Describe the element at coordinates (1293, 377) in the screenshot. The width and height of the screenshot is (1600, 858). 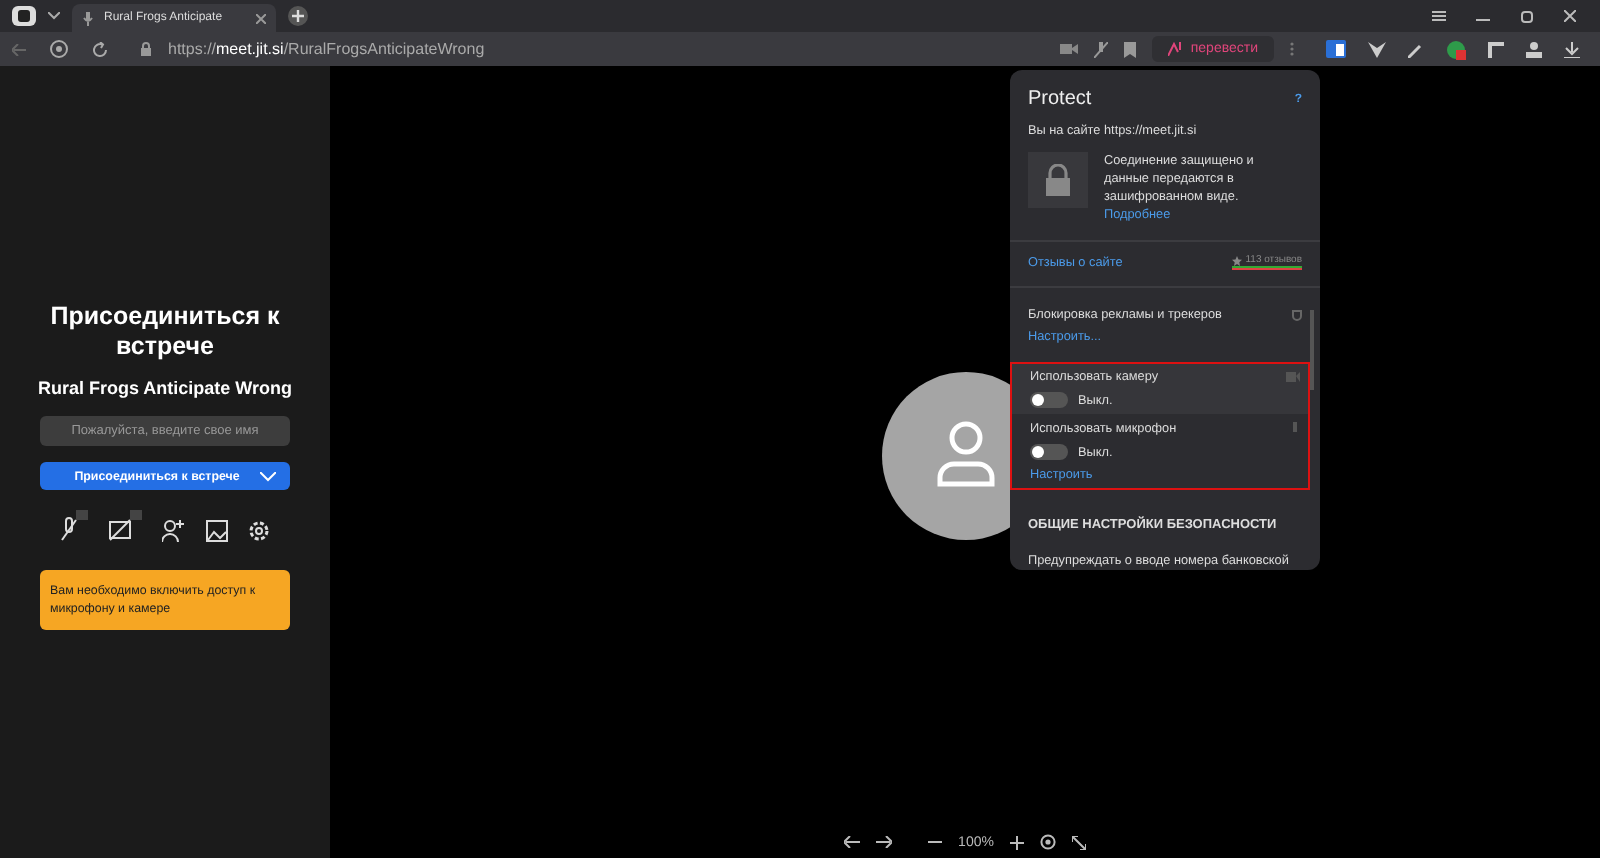
I see `camera-icon` at that location.